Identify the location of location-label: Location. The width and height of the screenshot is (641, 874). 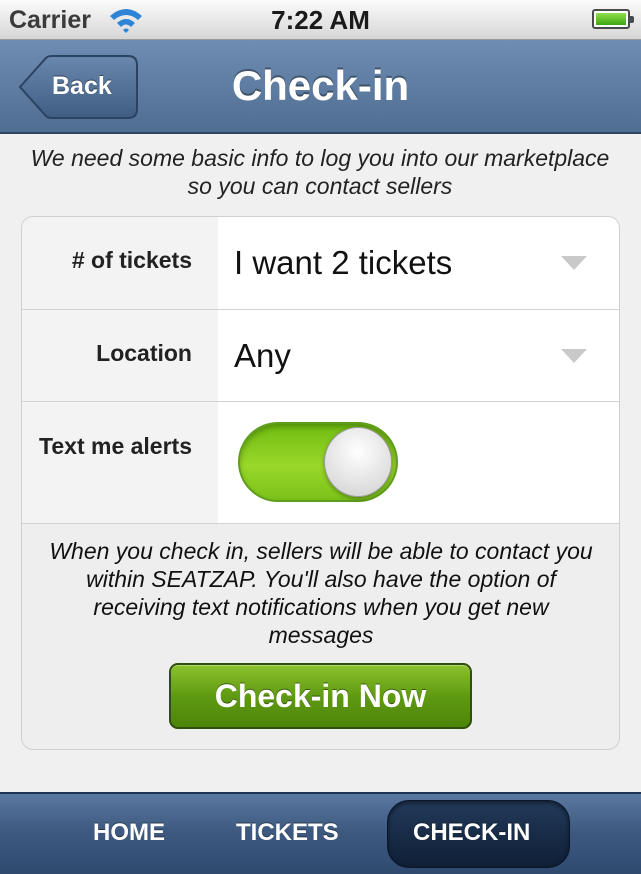
(120, 355).